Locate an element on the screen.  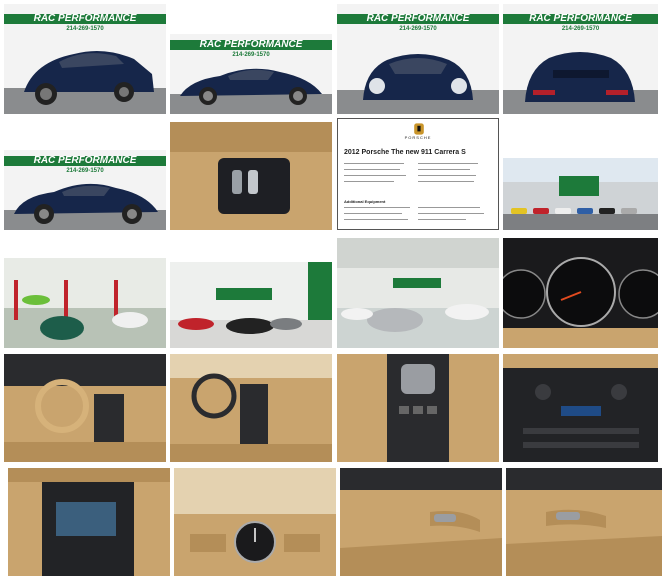
gauge-photo is located at coordinates (580, 293).